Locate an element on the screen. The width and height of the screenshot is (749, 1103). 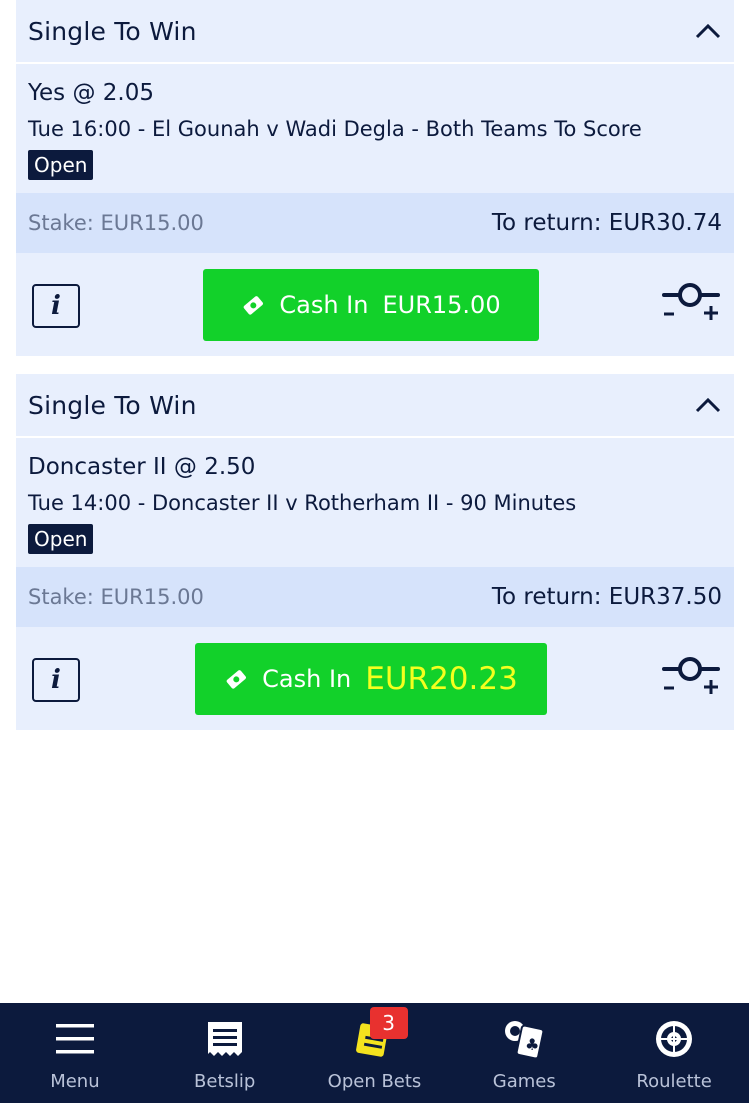
bet-actions: i Cash In EUR20.23 is located at coordinates (375, 678).